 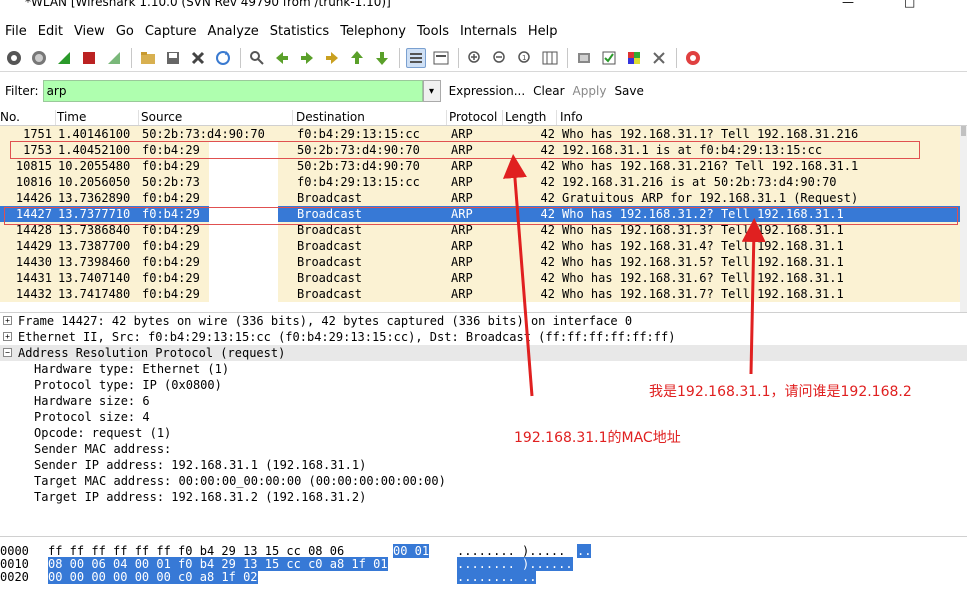 What do you see at coordinates (753, 296) in the screenshot?
I see `arrow-to-request` at bounding box center [753, 296].